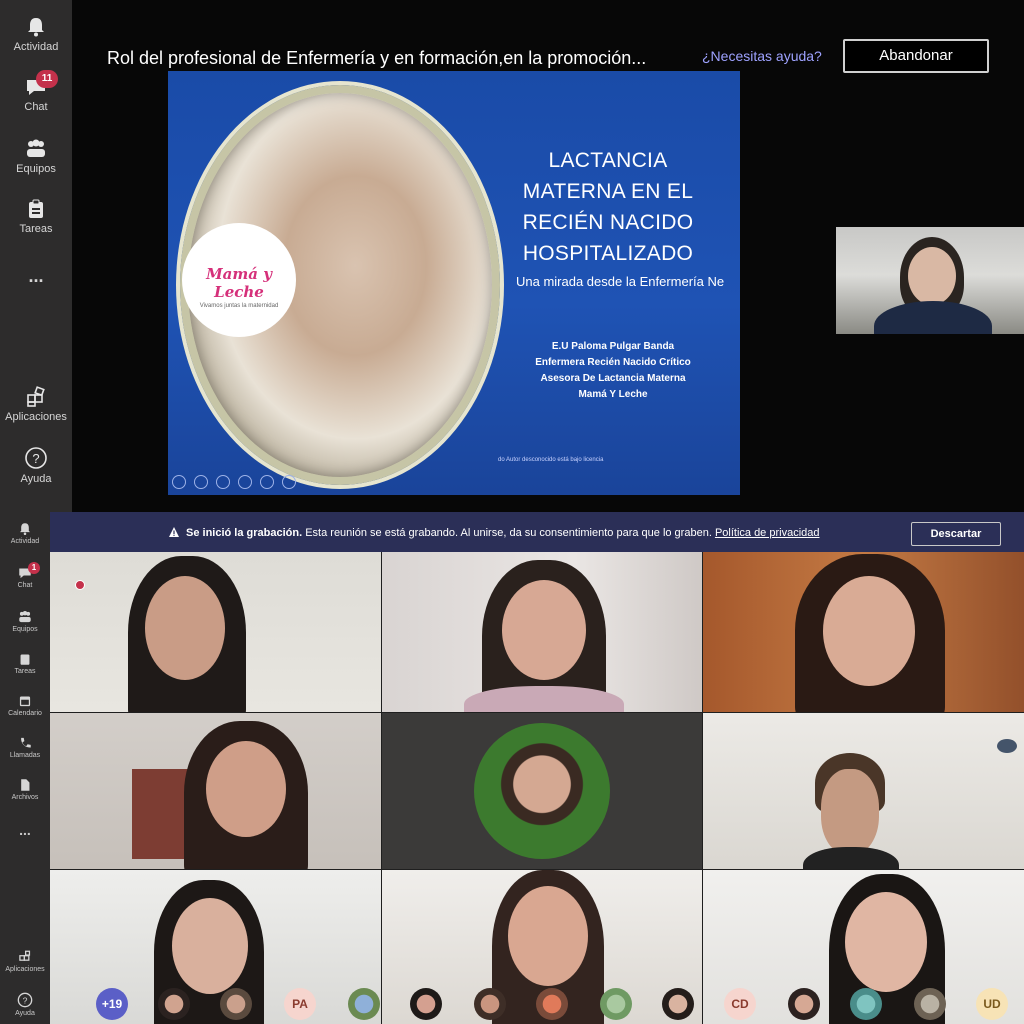  What do you see at coordinates (223, 482) in the screenshot?
I see `pen-icon` at bounding box center [223, 482].